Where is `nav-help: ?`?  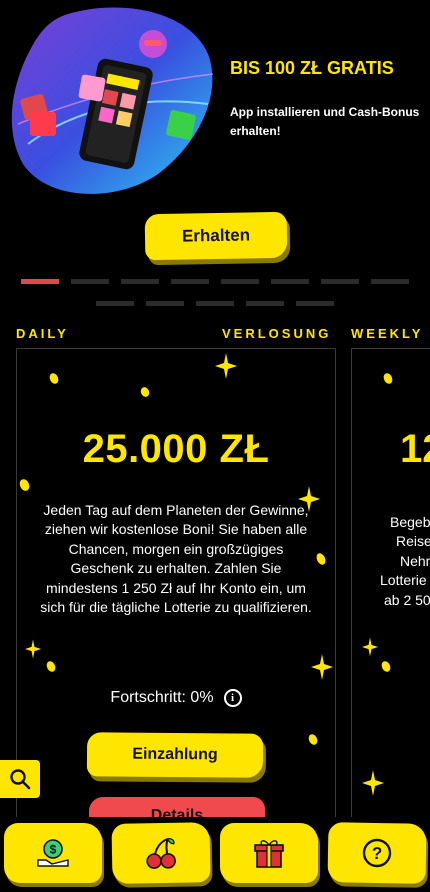
nav-help: ? is located at coordinates (377, 853).